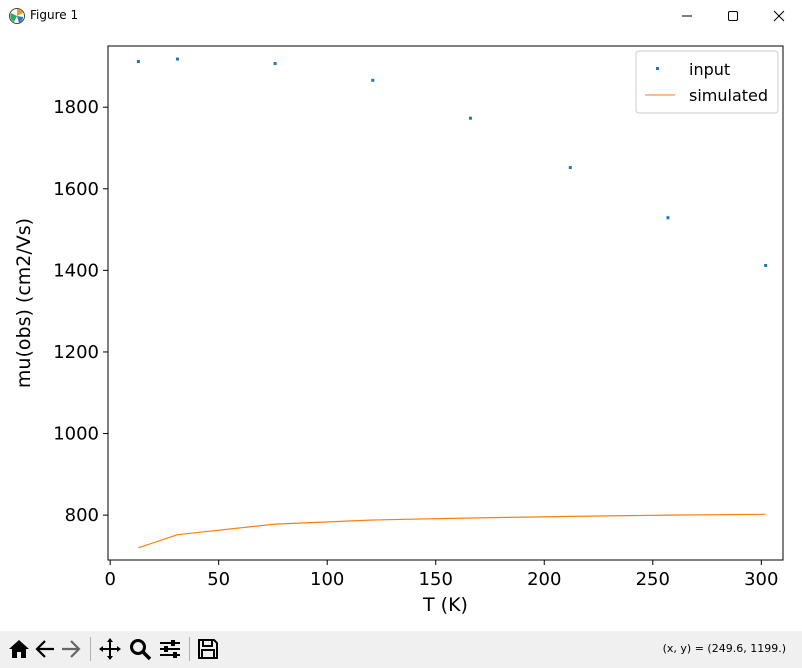 The height and width of the screenshot is (668, 802). Describe the element at coordinates (327, 579) in the screenshot. I see `x-tick-label: 100` at that location.